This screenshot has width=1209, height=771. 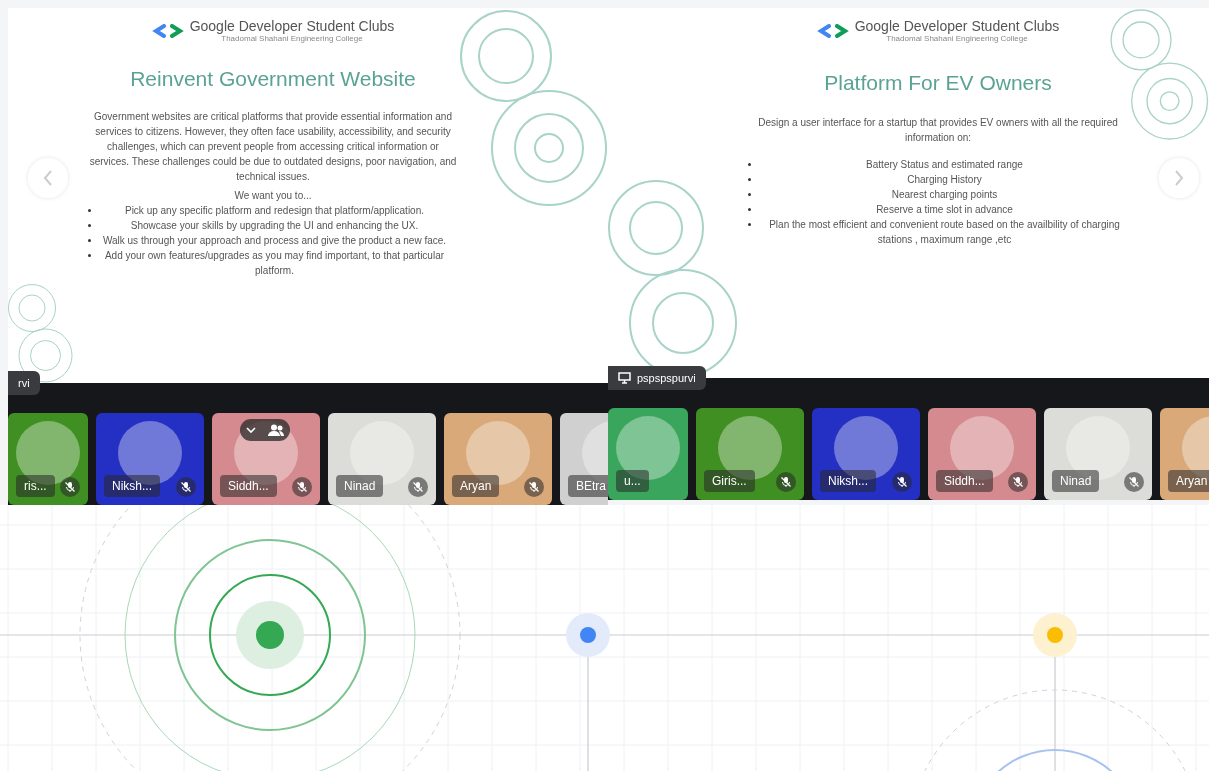 I want to click on presenter-name: pspspspurvi, so click(x=666, y=378).